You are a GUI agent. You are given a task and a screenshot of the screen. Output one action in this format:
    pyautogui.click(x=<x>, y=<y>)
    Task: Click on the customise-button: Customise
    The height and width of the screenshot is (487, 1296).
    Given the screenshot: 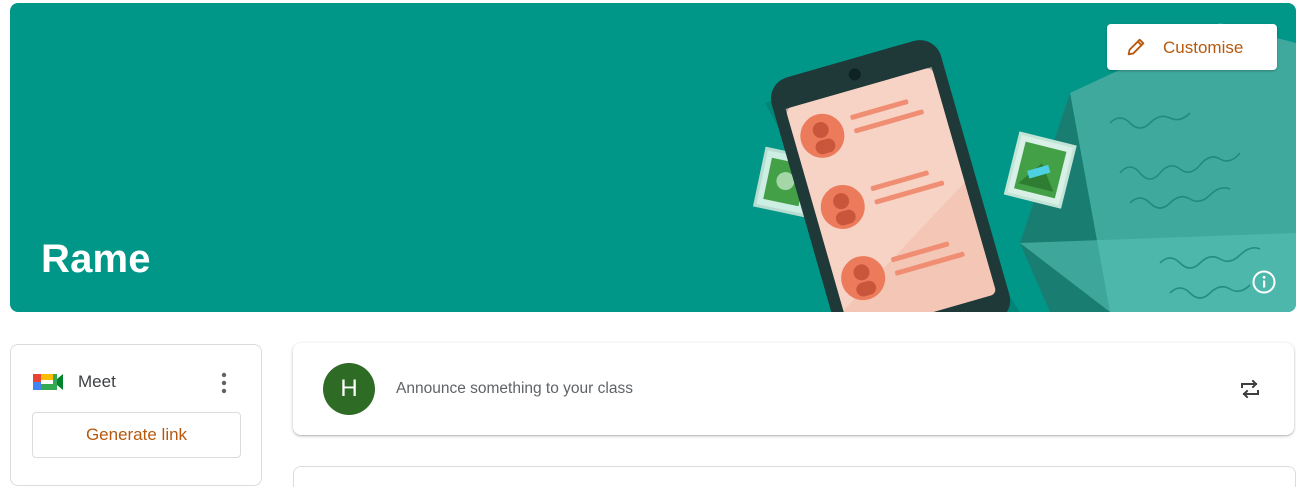 What is the action you would take?
    pyautogui.click(x=1192, y=47)
    